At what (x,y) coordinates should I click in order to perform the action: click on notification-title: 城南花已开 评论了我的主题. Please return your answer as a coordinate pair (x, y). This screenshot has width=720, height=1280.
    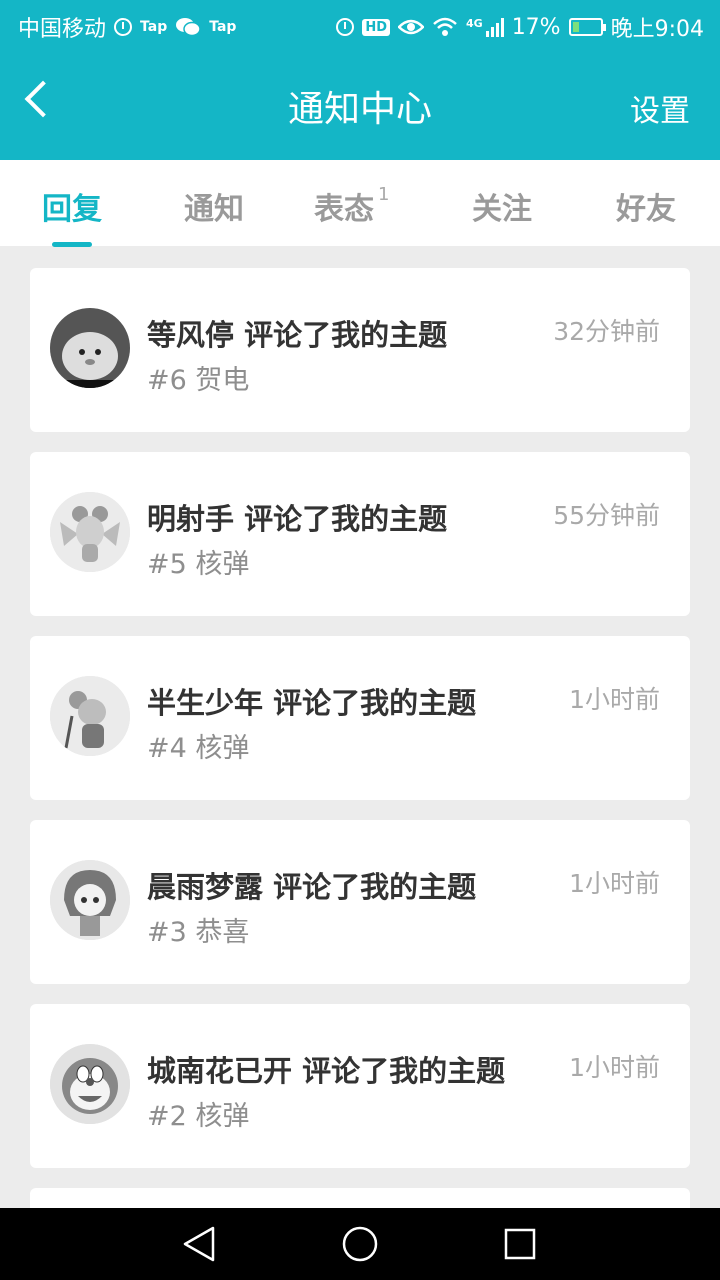
    Looking at the image, I should click on (326, 1071).